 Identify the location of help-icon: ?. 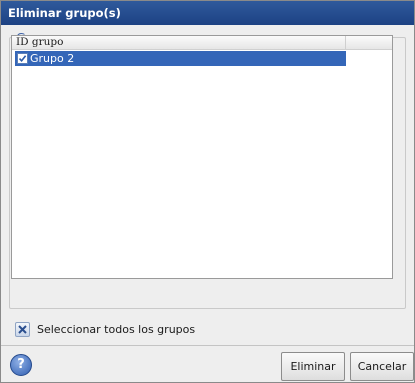
(21, 365).